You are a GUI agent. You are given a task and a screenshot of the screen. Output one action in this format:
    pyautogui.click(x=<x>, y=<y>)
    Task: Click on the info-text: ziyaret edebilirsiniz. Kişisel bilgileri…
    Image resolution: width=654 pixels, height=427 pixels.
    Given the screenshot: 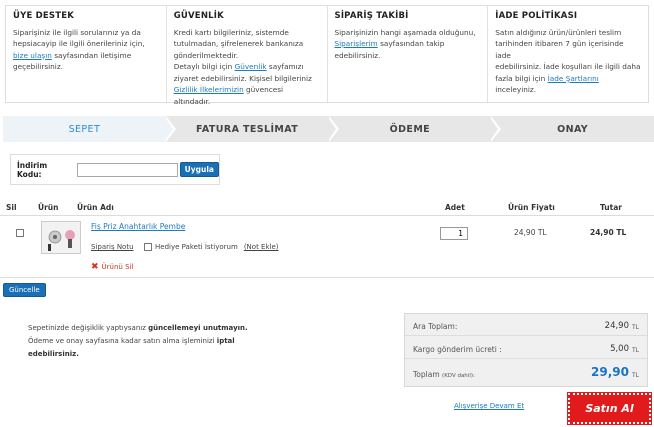 What is the action you would take?
    pyautogui.click(x=242, y=78)
    